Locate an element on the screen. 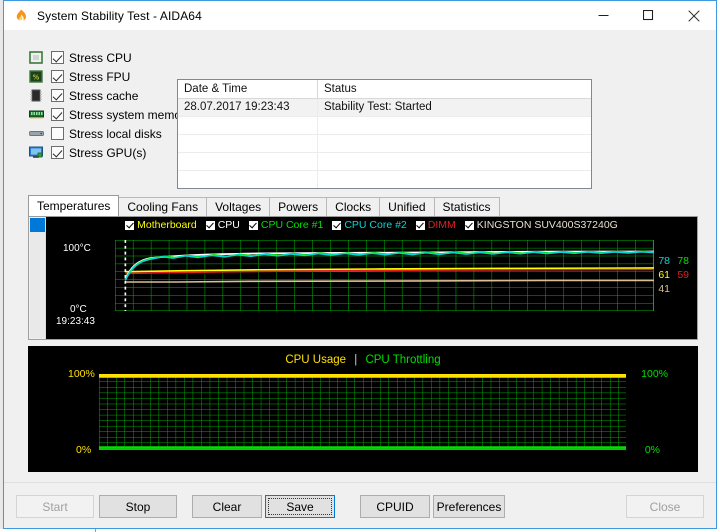  save-button: Save is located at coordinates (300, 506).